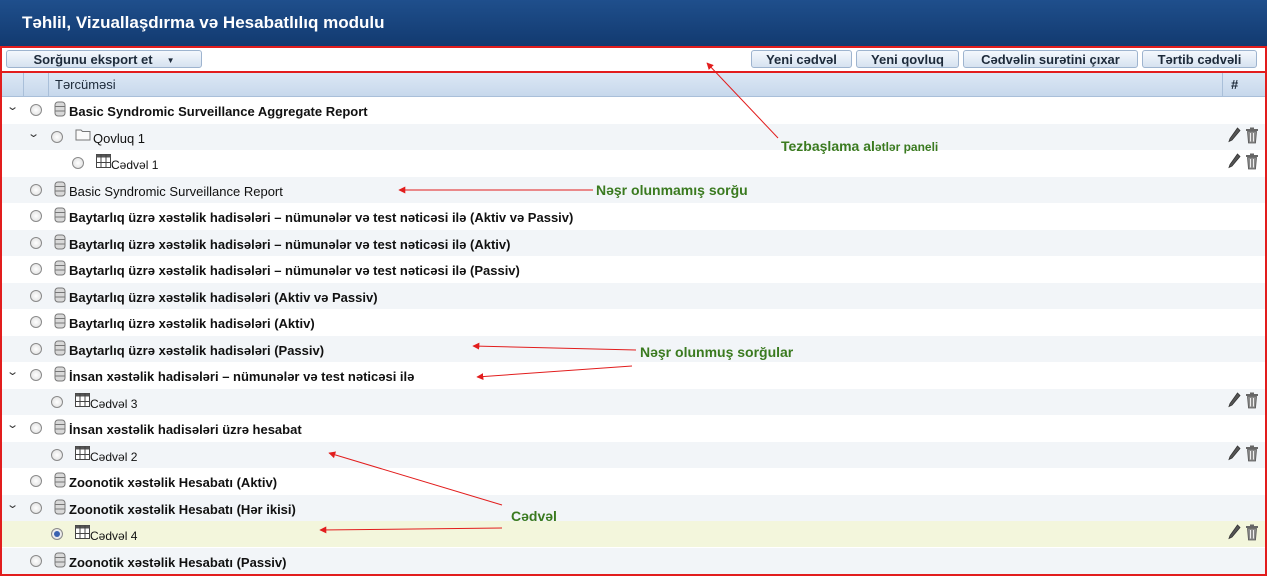 The image size is (1267, 576). I want to click on annotation-unpublished-query: Nəşr olunmamış sorğu, so click(672, 190).